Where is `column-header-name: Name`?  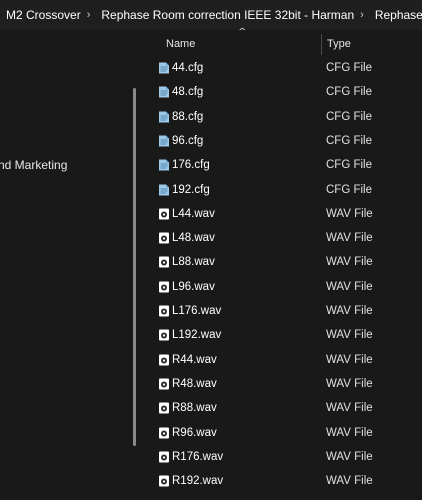
column-header-name: Name is located at coordinates (180, 44).